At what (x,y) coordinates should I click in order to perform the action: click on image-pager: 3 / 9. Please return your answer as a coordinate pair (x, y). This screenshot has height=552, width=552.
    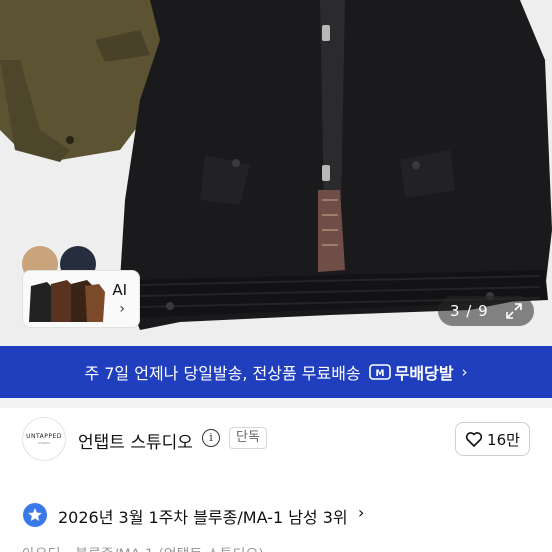
    Looking at the image, I should click on (486, 311).